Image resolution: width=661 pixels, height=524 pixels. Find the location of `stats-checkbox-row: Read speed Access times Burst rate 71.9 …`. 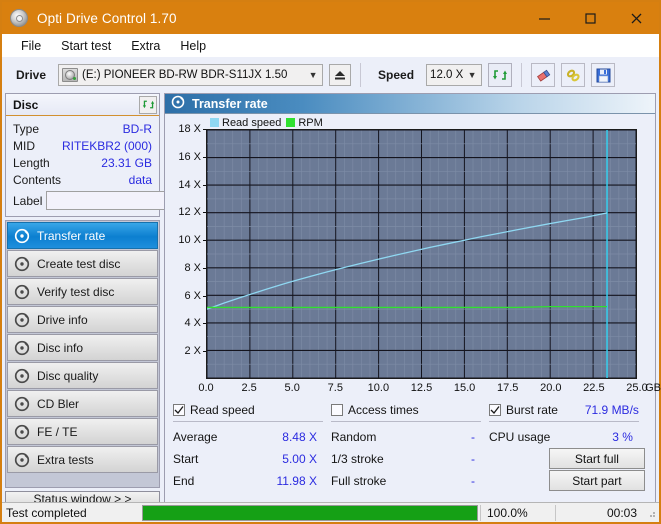

stats-checkbox-row: Read speed Access times Burst rate 71.9 … is located at coordinates (410, 410).